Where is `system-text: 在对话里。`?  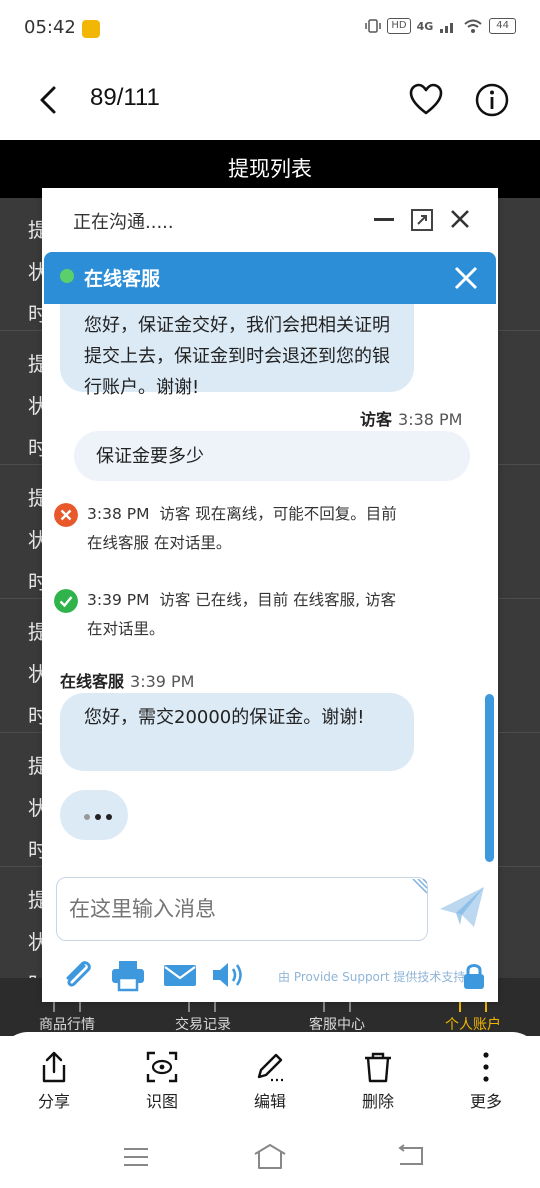 system-text: 在对话里。 is located at coordinates (126, 629).